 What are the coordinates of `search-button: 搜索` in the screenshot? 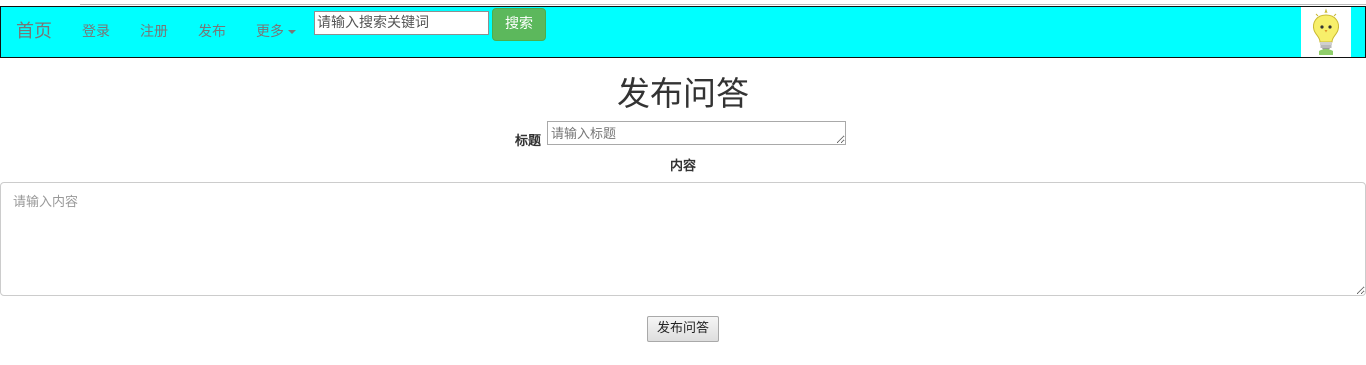 It's located at (519, 24).